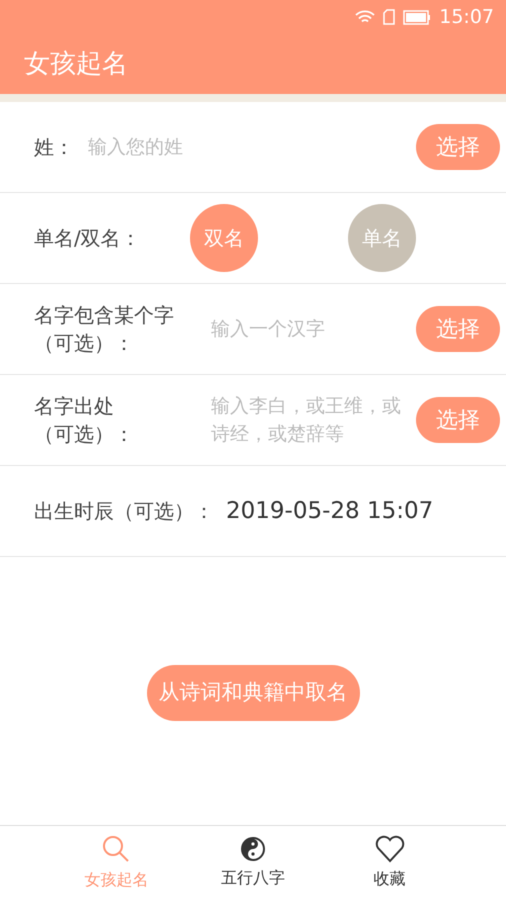 Image resolution: width=506 pixels, height=900 pixels. Describe the element at coordinates (252, 878) in the screenshot. I see `tab-label: 五行八字` at that location.